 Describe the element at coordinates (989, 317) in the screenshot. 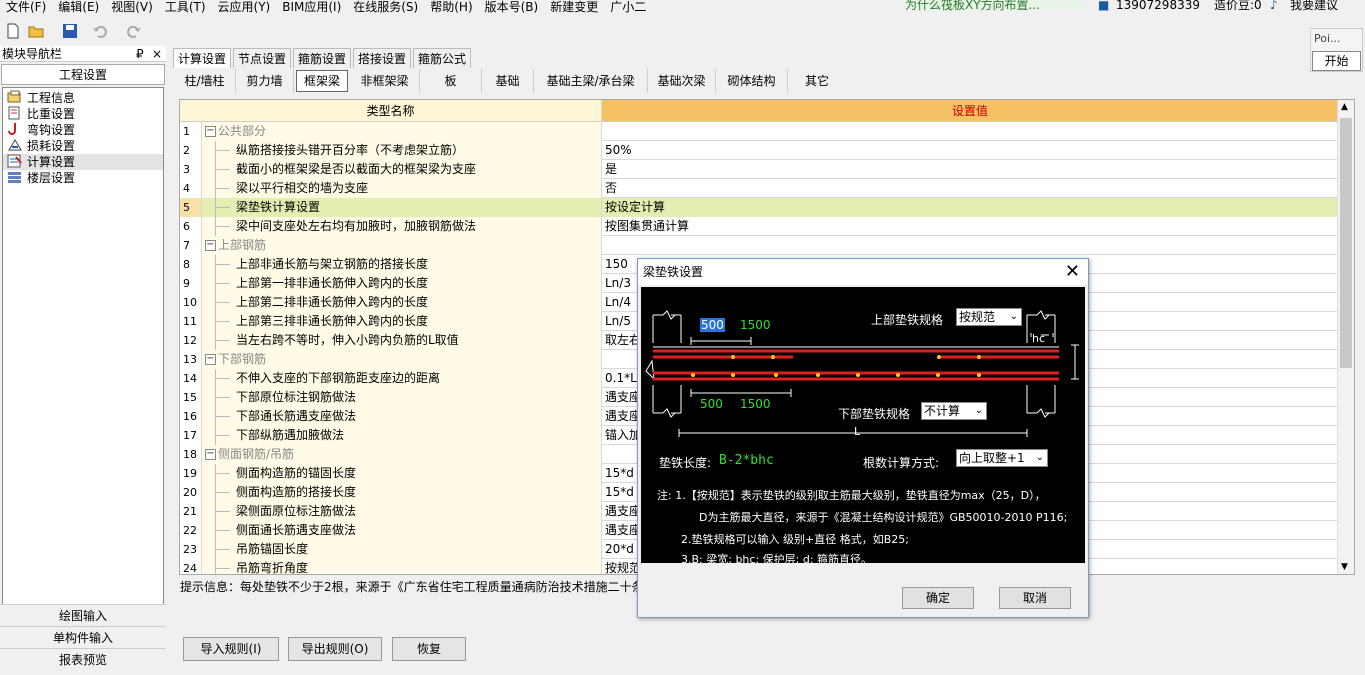

I see `top-pad-spec-select: 按规范 ⌄` at that location.